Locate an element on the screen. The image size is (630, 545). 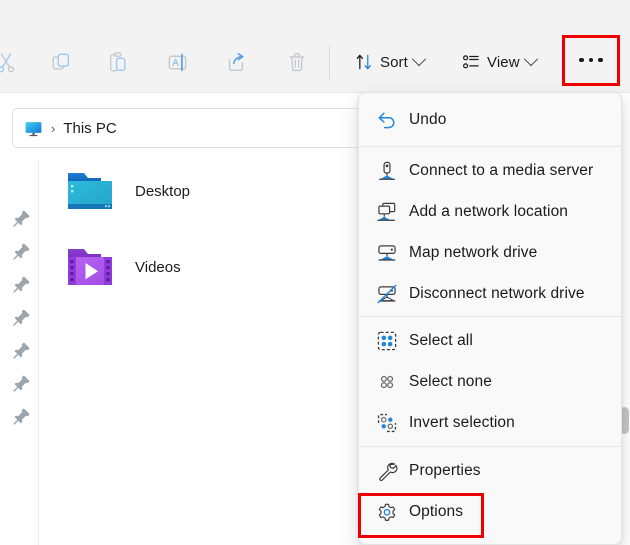
undo-icon is located at coordinates (387, 120).